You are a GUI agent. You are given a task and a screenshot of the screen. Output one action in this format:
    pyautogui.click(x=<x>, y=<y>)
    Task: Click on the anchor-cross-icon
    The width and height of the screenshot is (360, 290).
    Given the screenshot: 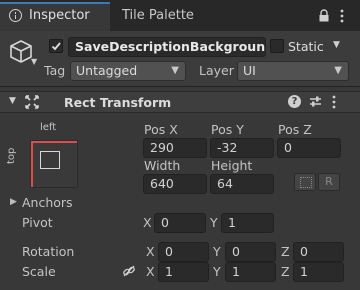 What is the action you would take?
    pyautogui.click(x=32, y=102)
    